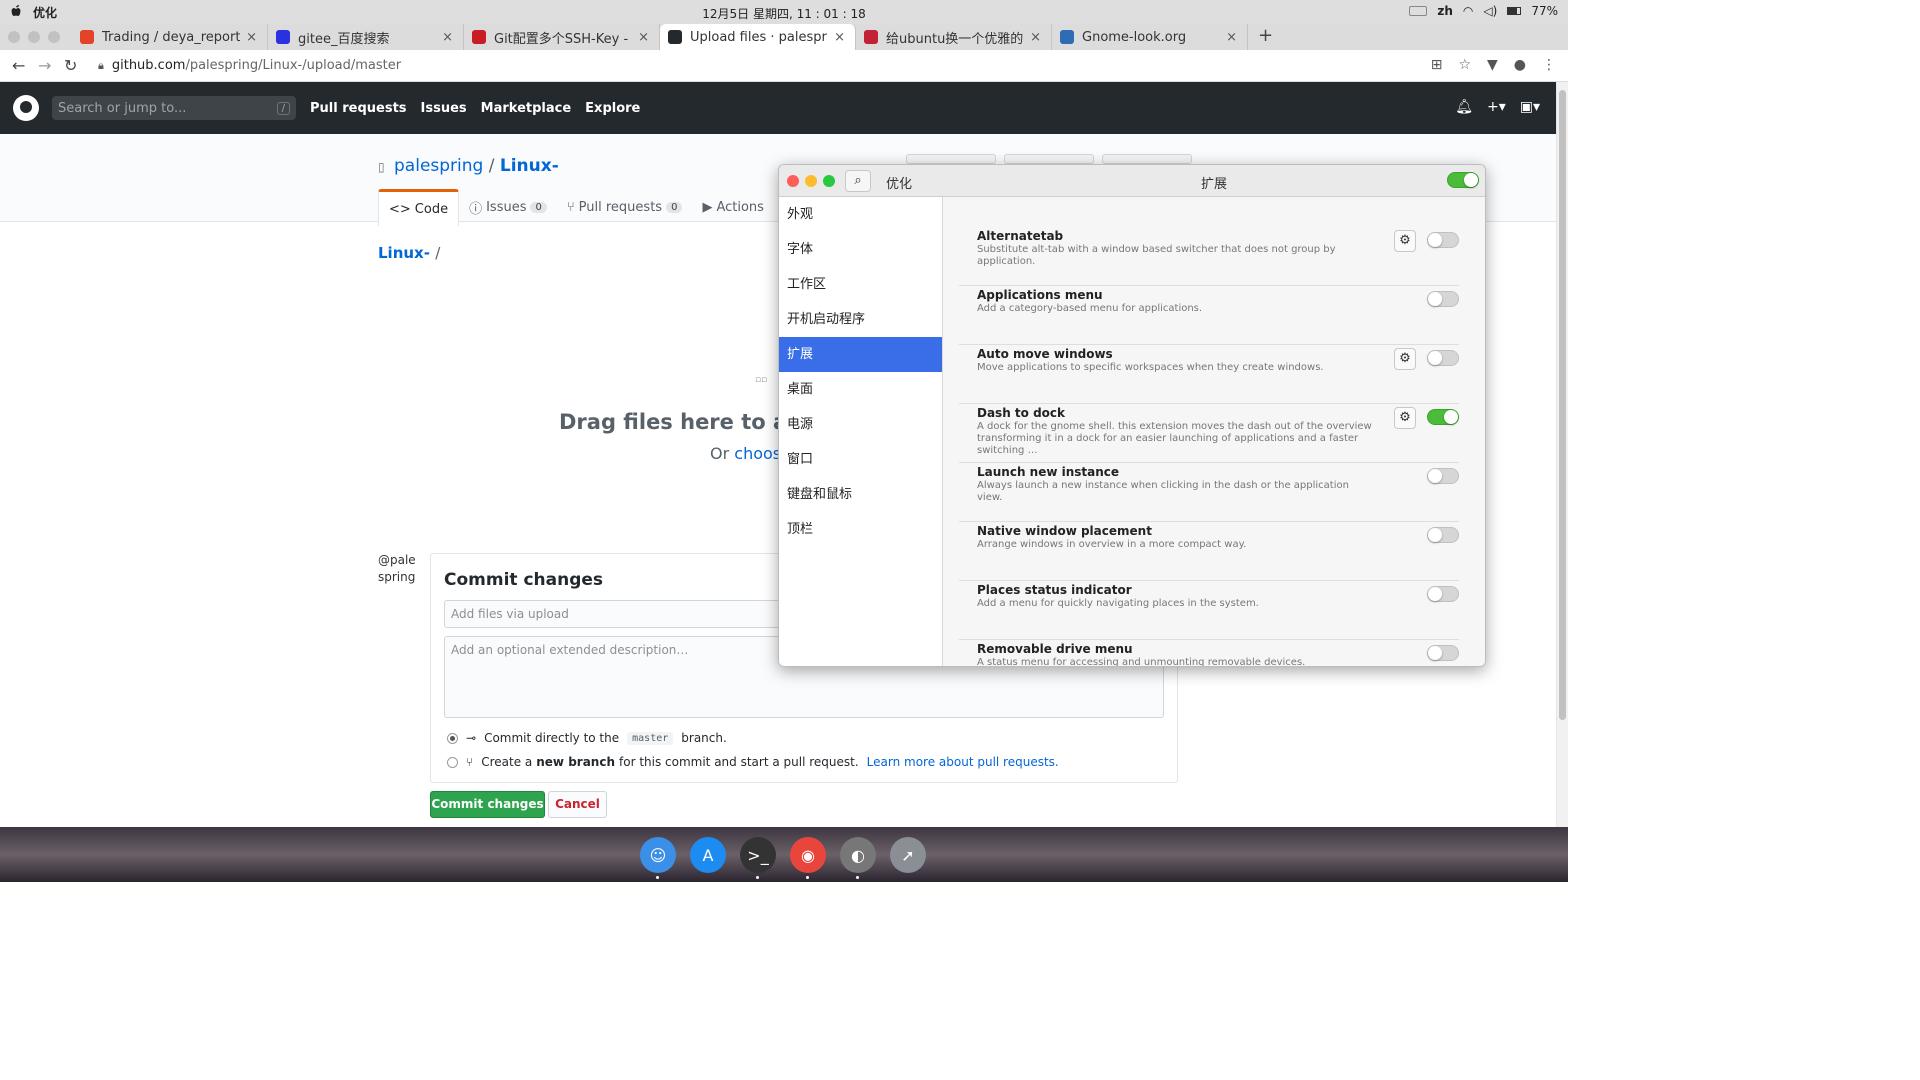  I want to click on star-button, so click(1049, 159).